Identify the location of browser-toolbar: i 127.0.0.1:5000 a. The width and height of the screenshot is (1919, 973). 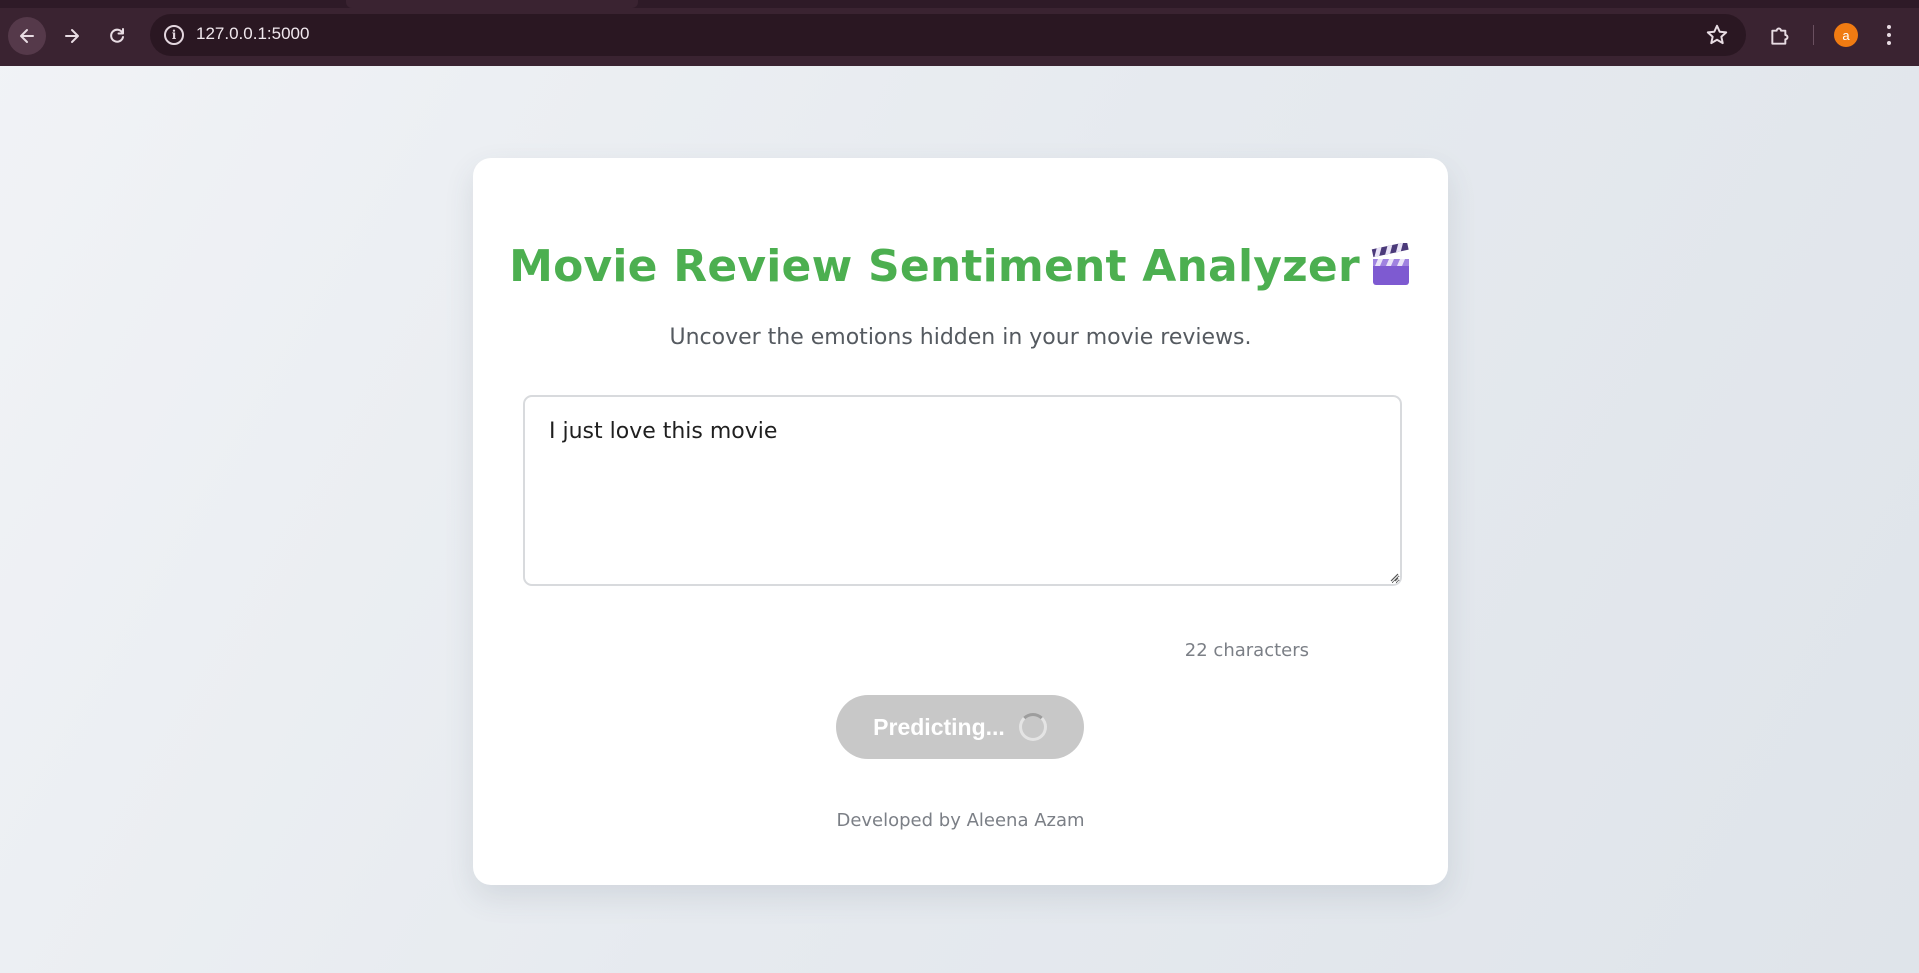
(959, 33).